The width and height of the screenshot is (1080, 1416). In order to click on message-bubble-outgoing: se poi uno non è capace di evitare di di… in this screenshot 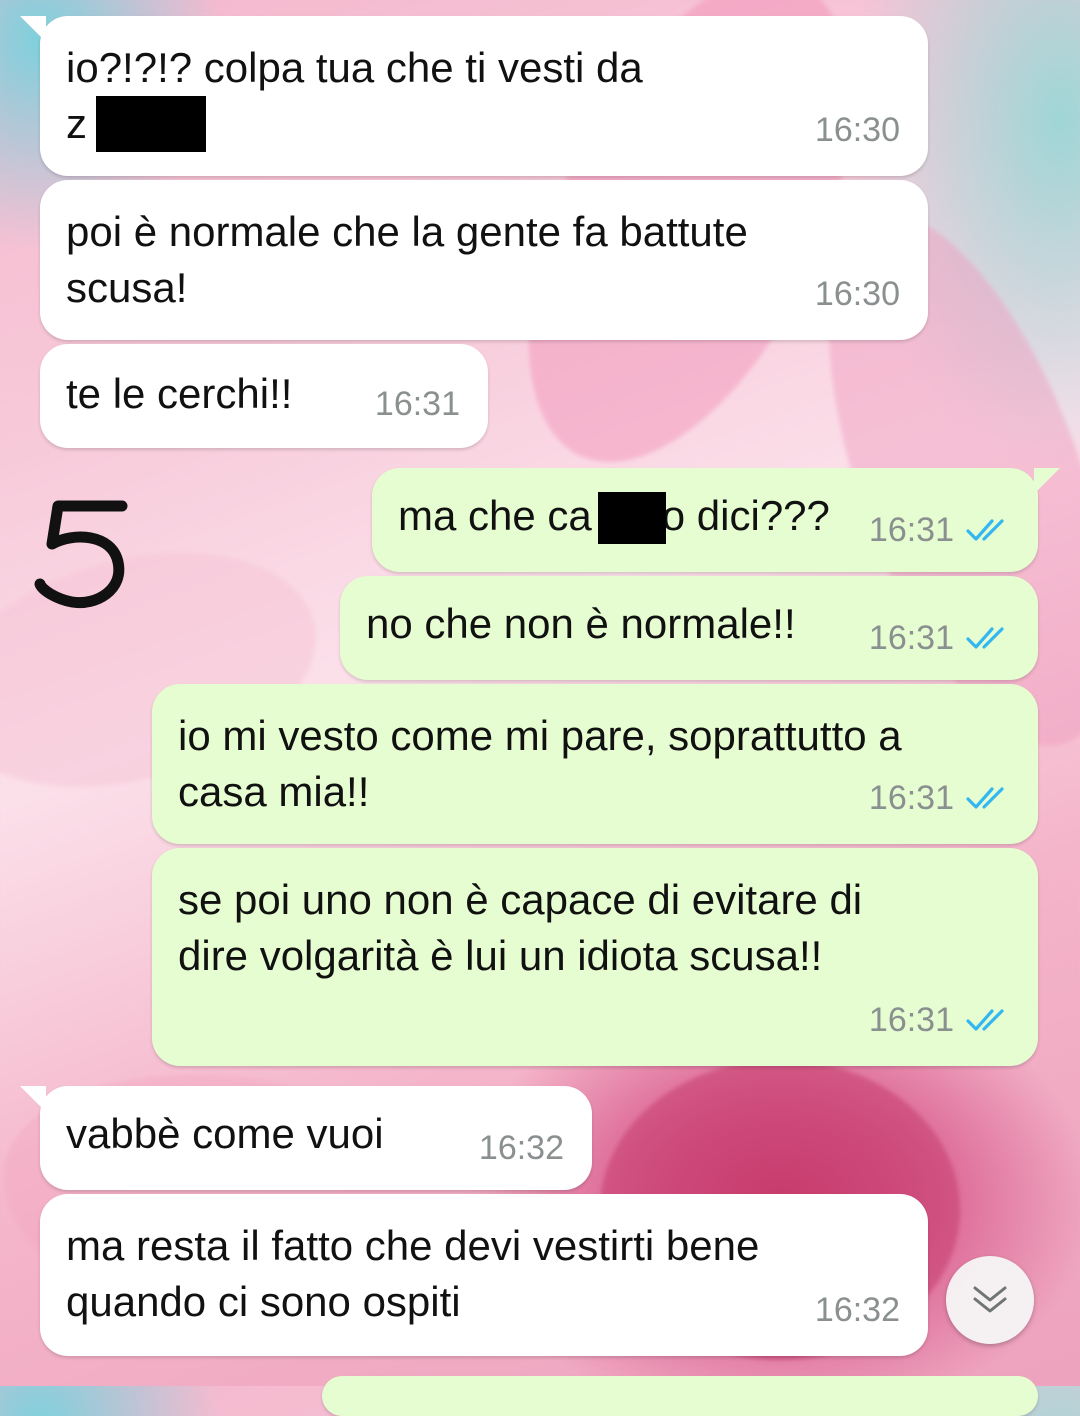, I will do `click(595, 957)`.